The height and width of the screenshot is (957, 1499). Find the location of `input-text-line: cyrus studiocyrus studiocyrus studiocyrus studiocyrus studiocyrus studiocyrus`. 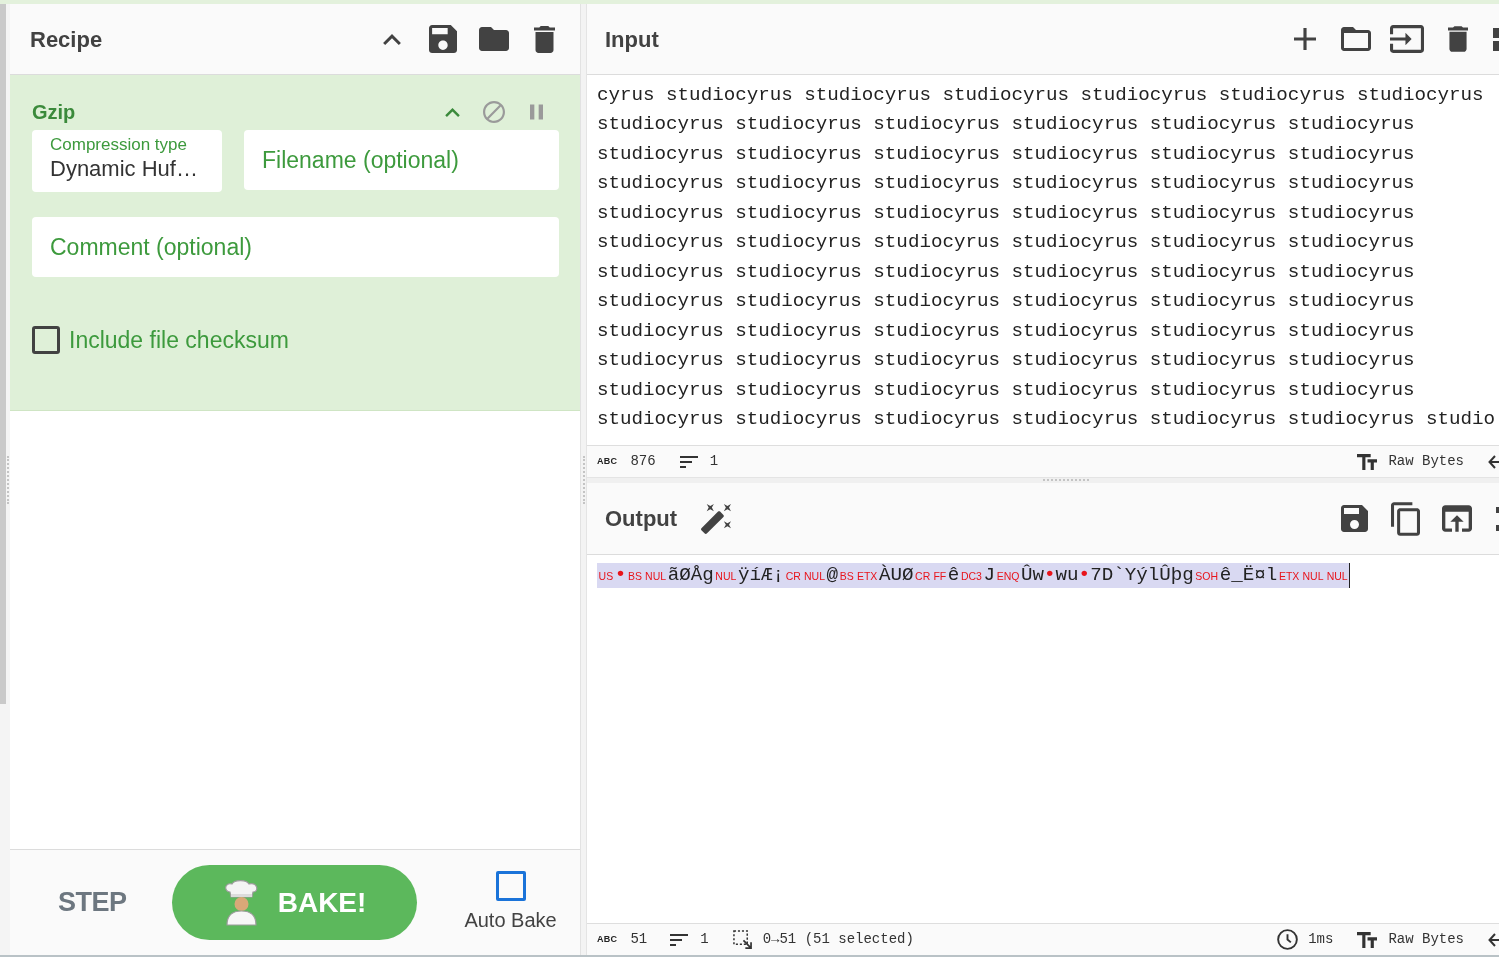

input-text-line: cyrus studiocyrus studiocyrus studiocyrus studiocyrus studiocyrus studiocyrus is located at coordinates (1040, 95).